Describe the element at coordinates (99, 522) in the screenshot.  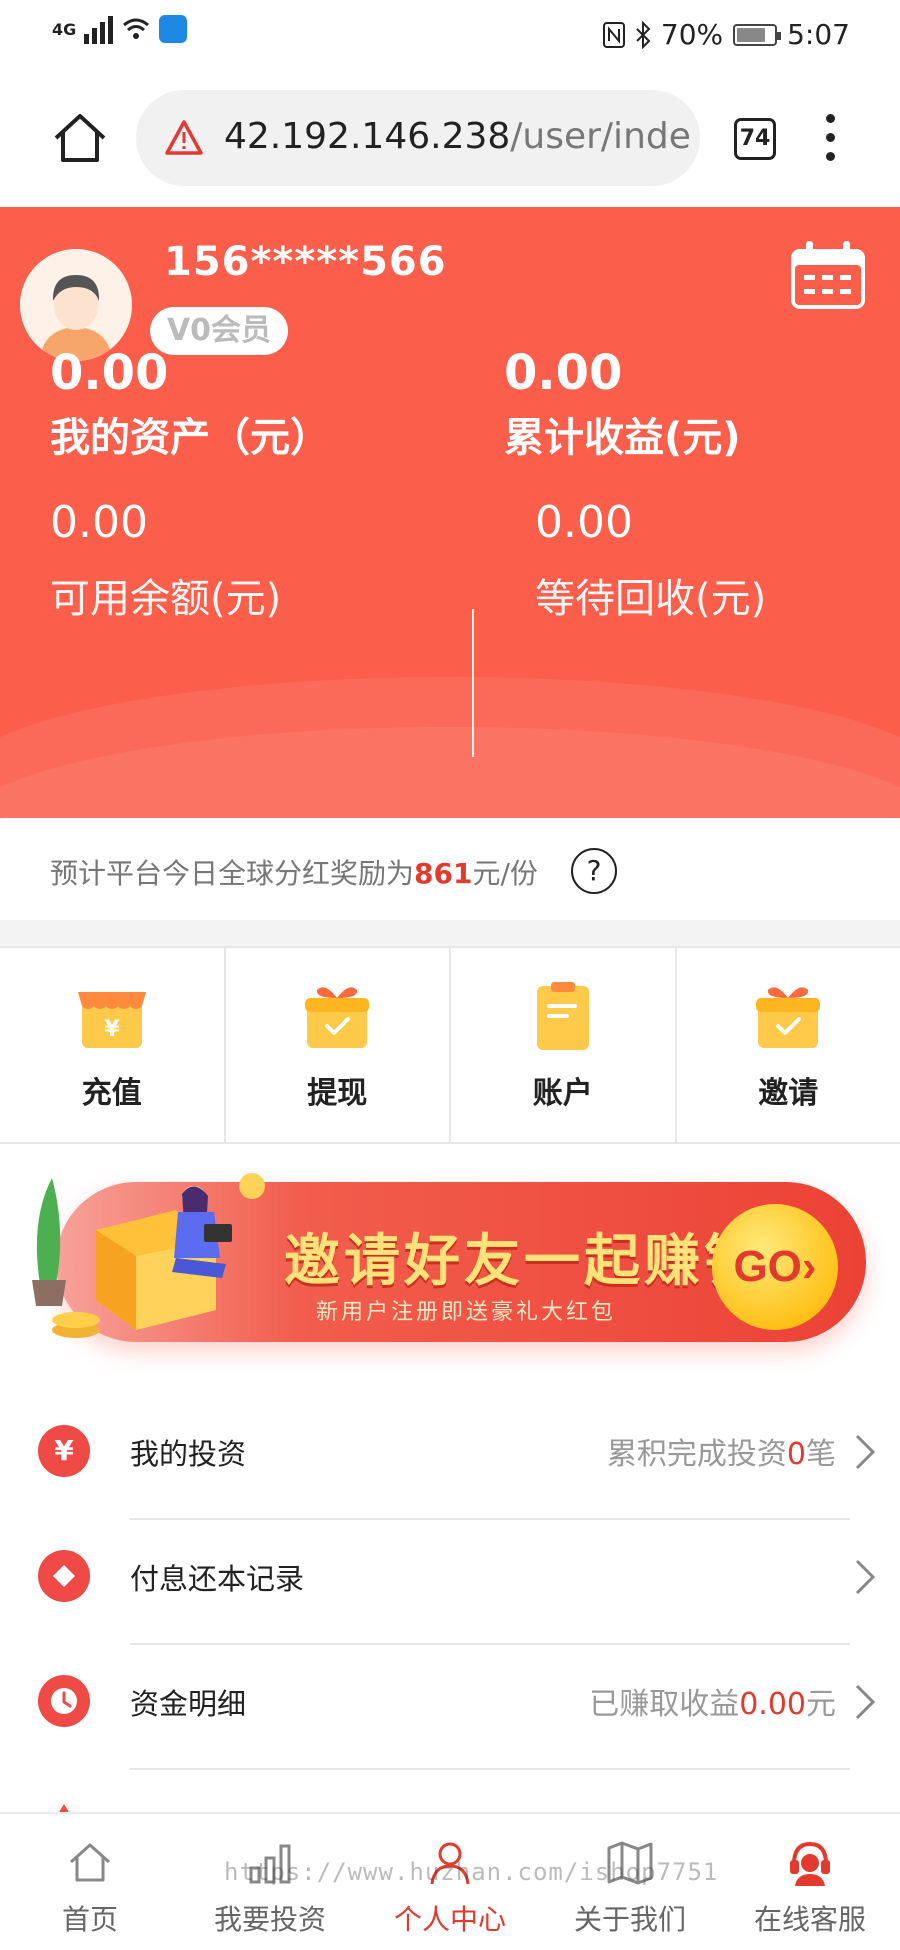
I see `available-balance-value: 0.00` at that location.